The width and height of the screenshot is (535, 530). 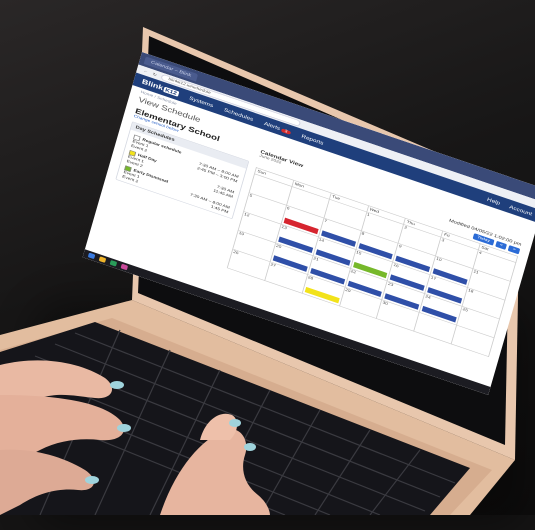 What do you see at coordinates (215, 472) in the screenshot?
I see `right-hand` at bounding box center [215, 472].